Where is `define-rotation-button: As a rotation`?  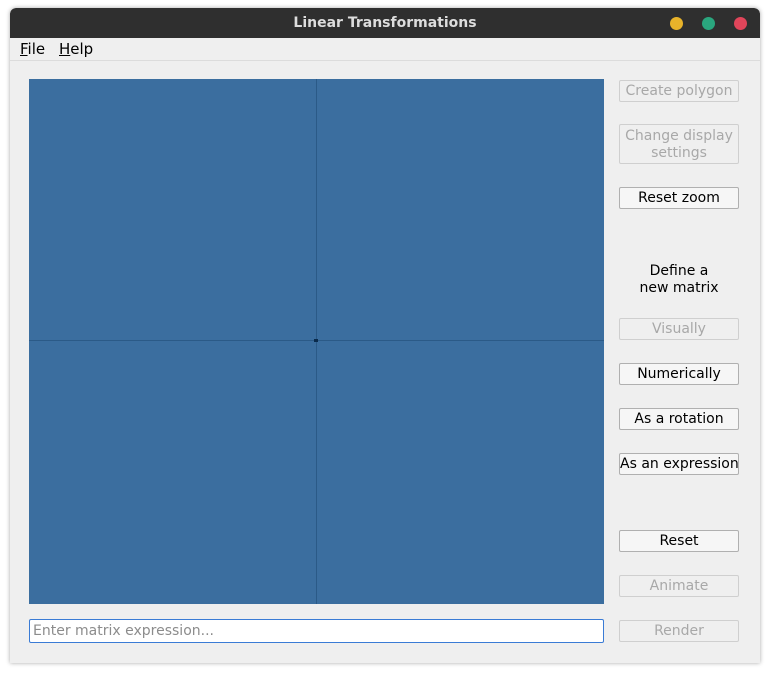
define-rotation-button: As a rotation is located at coordinates (679, 419).